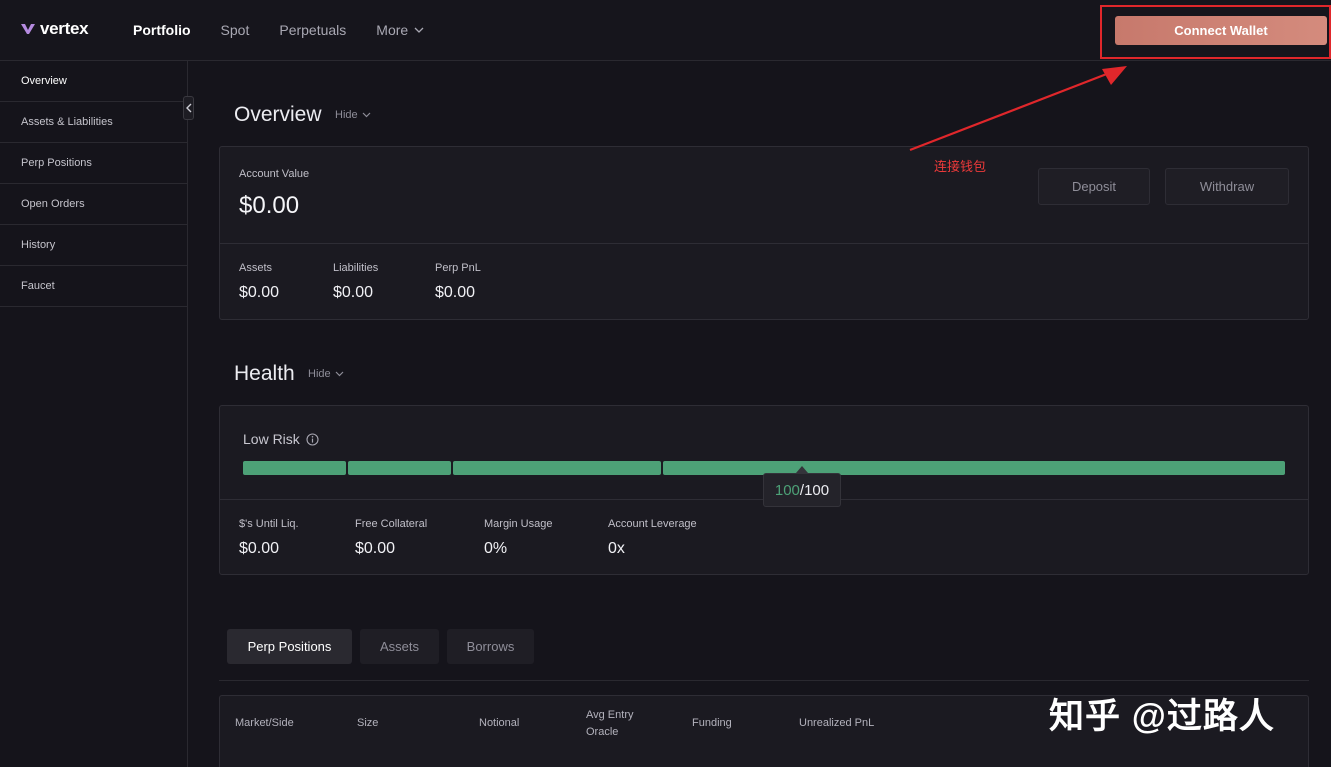 The width and height of the screenshot is (1331, 767). Describe the element at coordinates (399, 646) in the screenshot. I see `tab-assets: Assets` at that location.